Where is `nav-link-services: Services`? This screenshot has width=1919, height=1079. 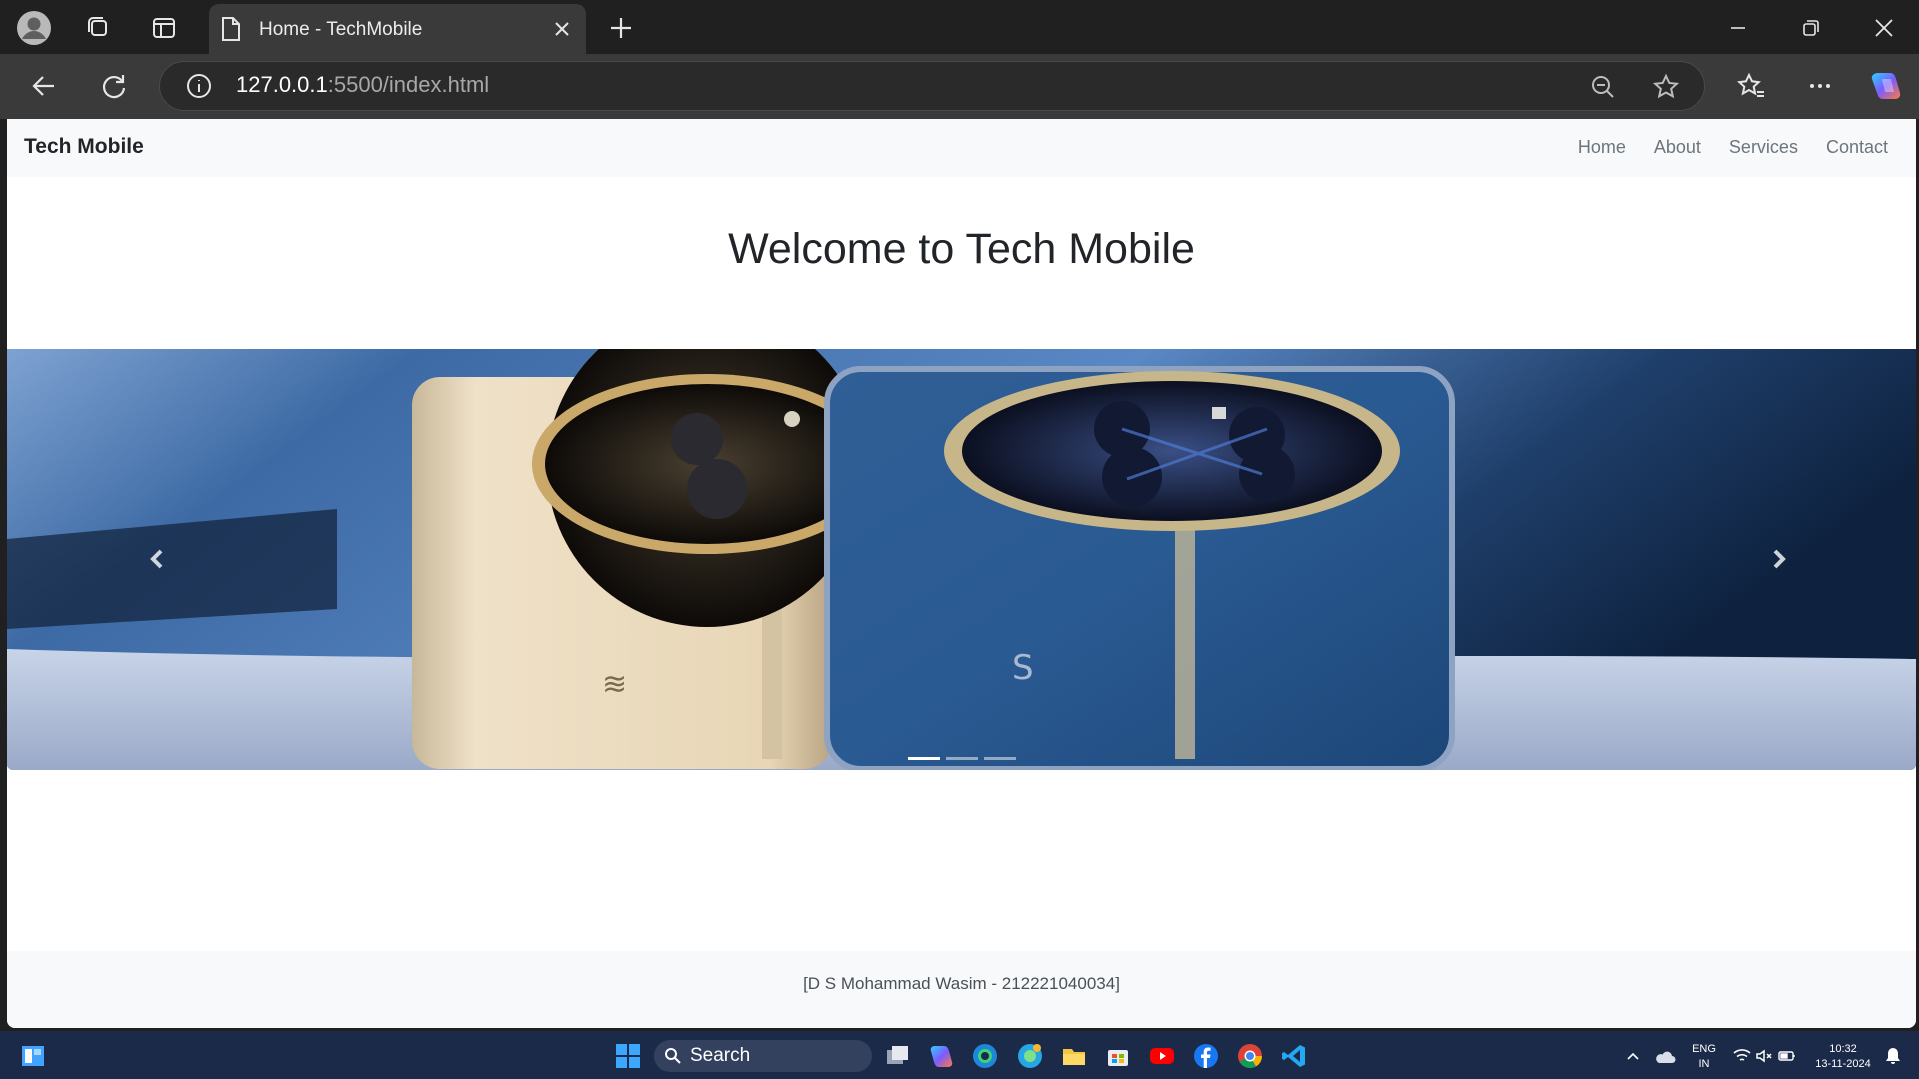 nav-link-services: Services is located at coordinates (1763, 147).